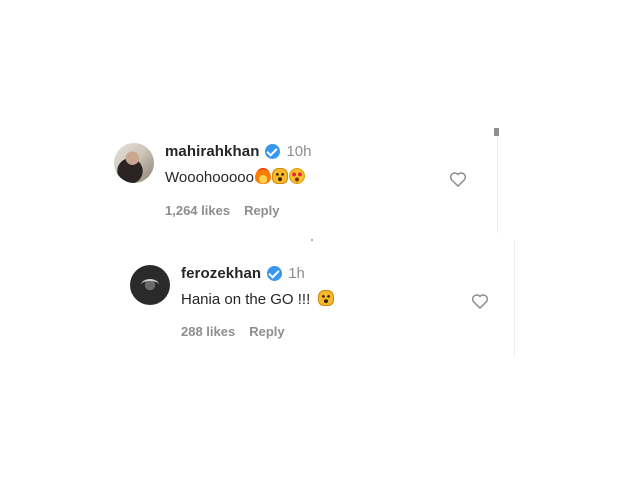 The image size is (640, 480). I want to click on comment-meta: 288 likes Reply, so click(233, 331).